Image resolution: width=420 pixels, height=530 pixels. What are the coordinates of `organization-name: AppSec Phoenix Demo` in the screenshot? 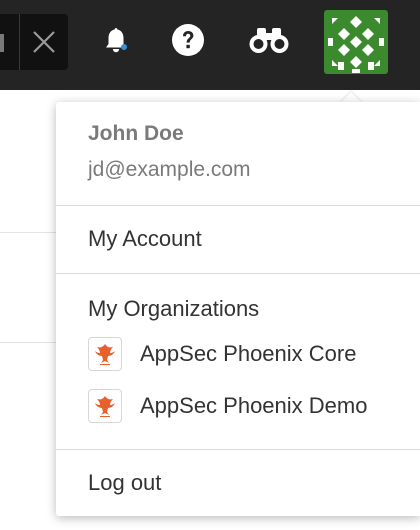 It's located at (254, 405).